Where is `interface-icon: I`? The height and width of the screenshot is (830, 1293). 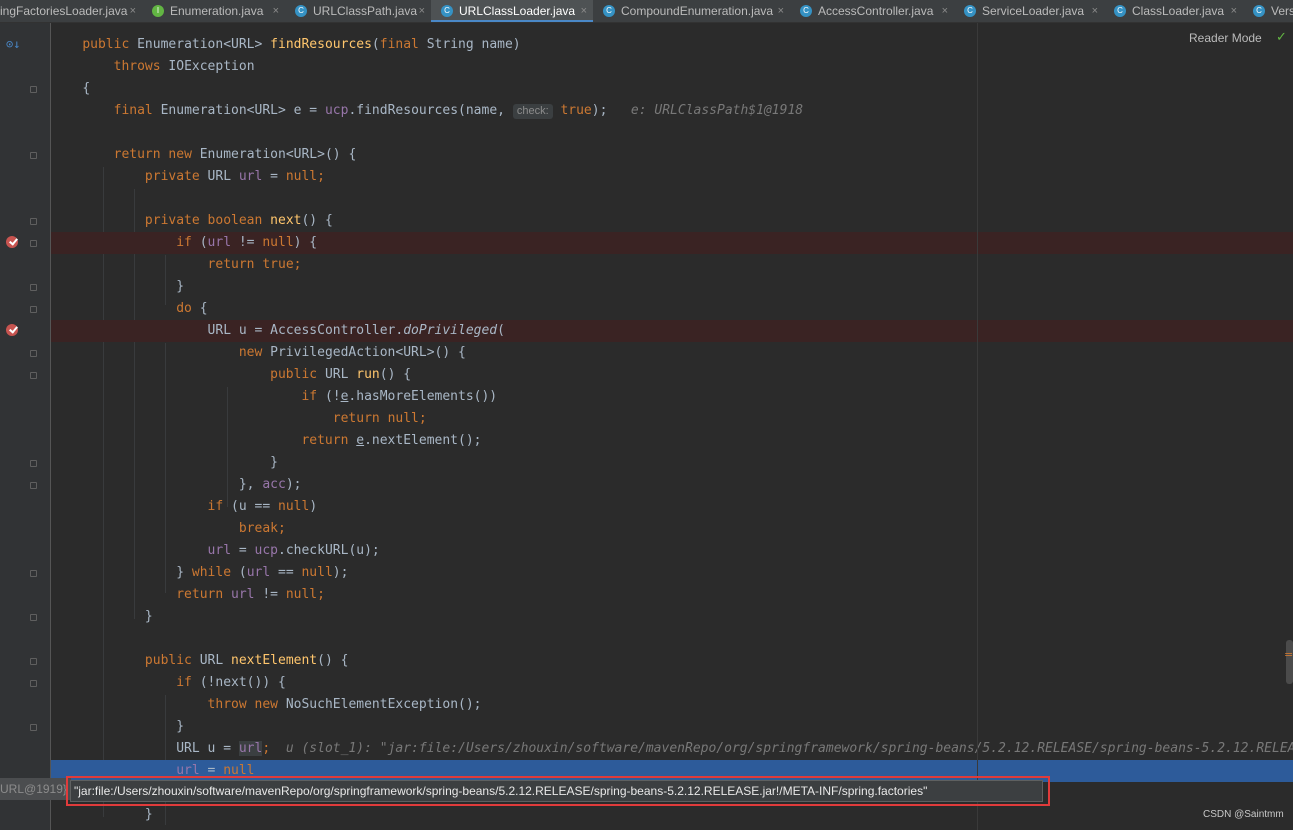 interface-icon: I is located at coordinates (158, 11).